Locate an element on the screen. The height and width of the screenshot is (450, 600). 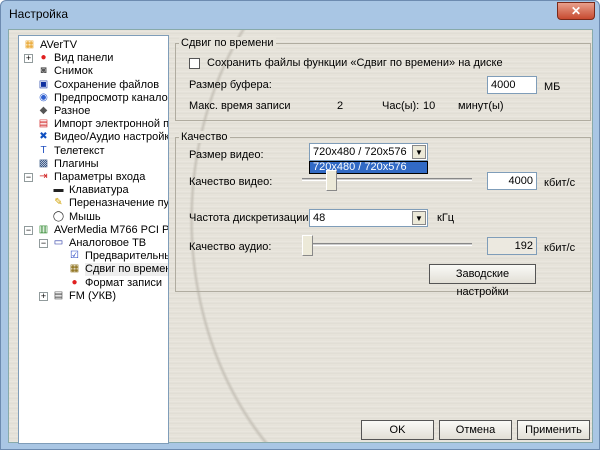
video-size-label: Размер видео: is located at coordinates (226, 155).